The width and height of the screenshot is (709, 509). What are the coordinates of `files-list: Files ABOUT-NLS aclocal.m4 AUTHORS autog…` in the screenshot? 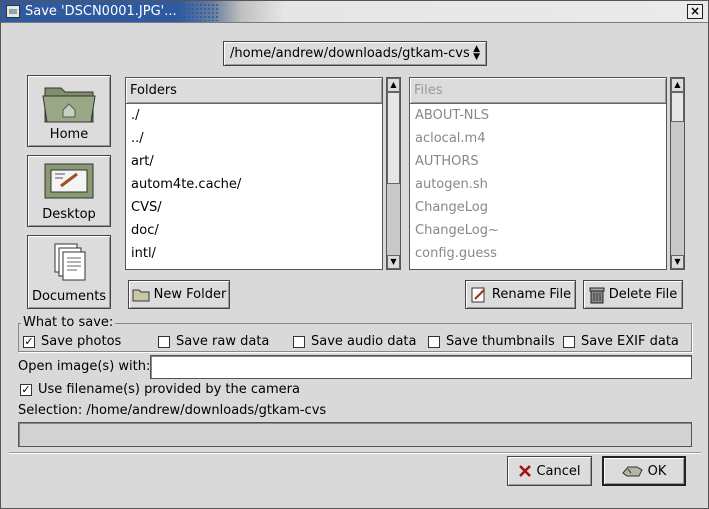 It's located at (538, 173).